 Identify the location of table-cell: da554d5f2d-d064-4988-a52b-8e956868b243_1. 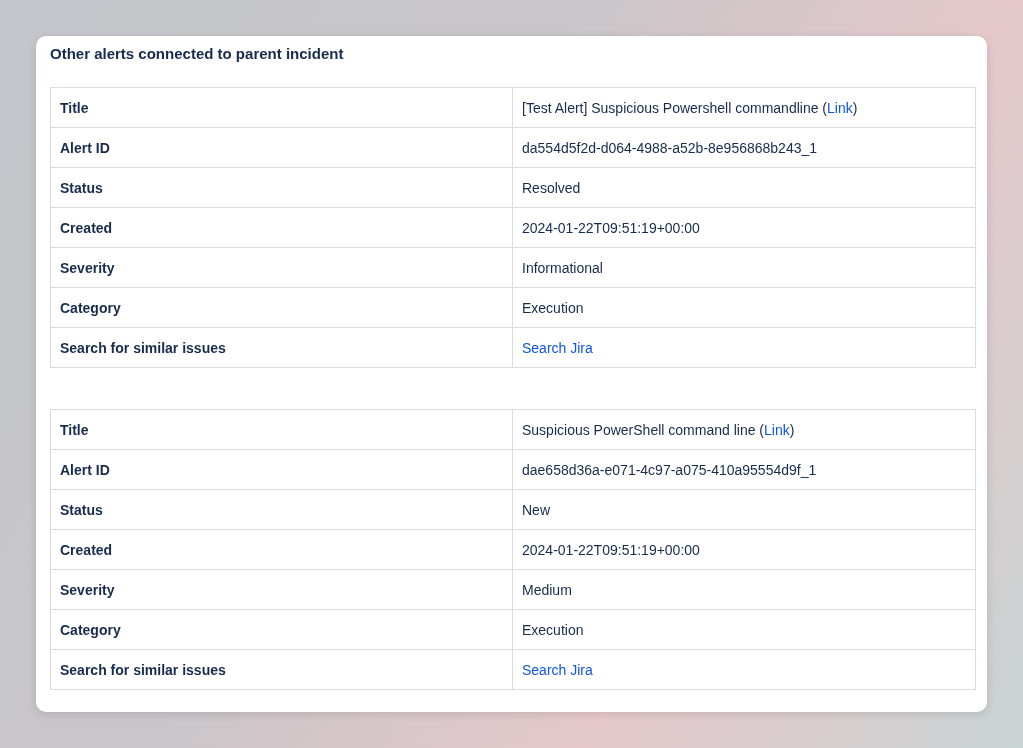
(744, 147).